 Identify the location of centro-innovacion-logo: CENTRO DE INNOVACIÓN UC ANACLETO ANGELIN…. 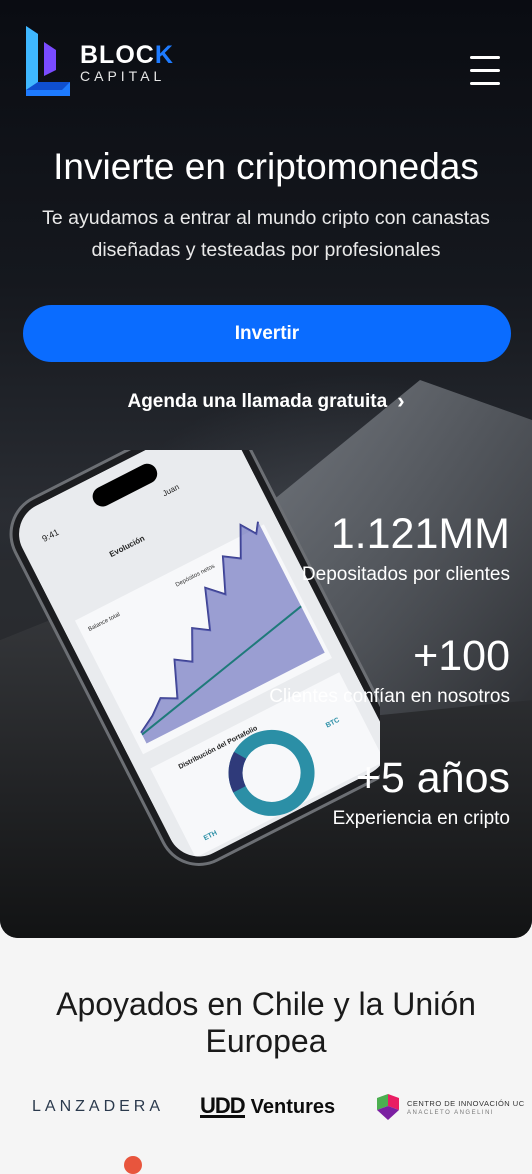
(450, 1107).